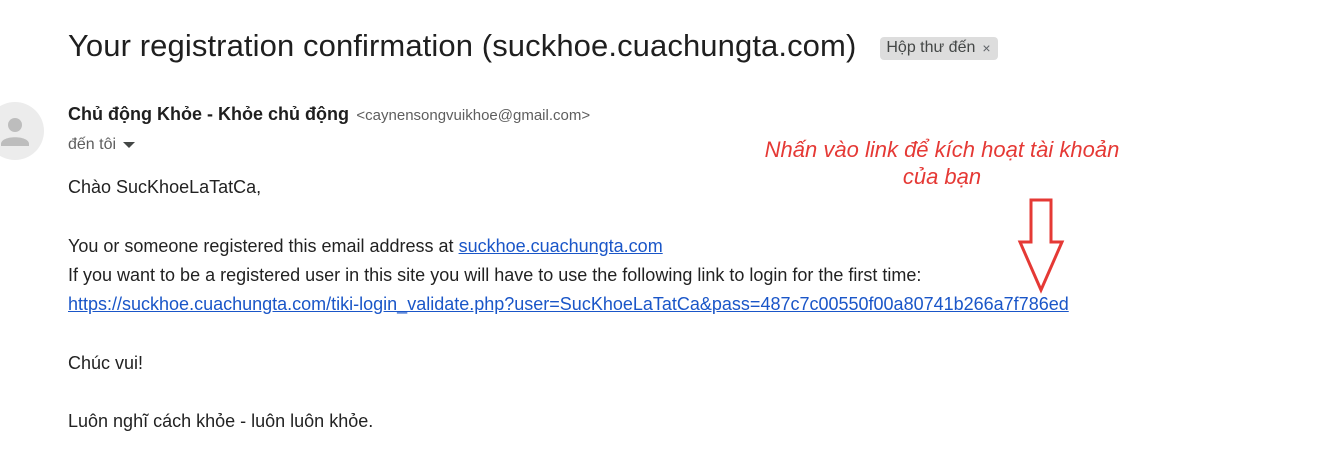 This screenshot has width=1344, height=469. I want to click on inbox-label-text: Hộp thư đến, so click(931, 47).